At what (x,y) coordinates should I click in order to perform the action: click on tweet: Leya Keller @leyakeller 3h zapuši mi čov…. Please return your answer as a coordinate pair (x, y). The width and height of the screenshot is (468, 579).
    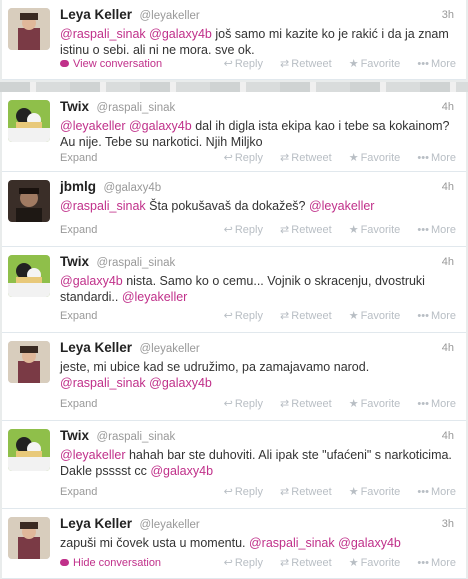
    Looking at the image, I should click on (234, 544).